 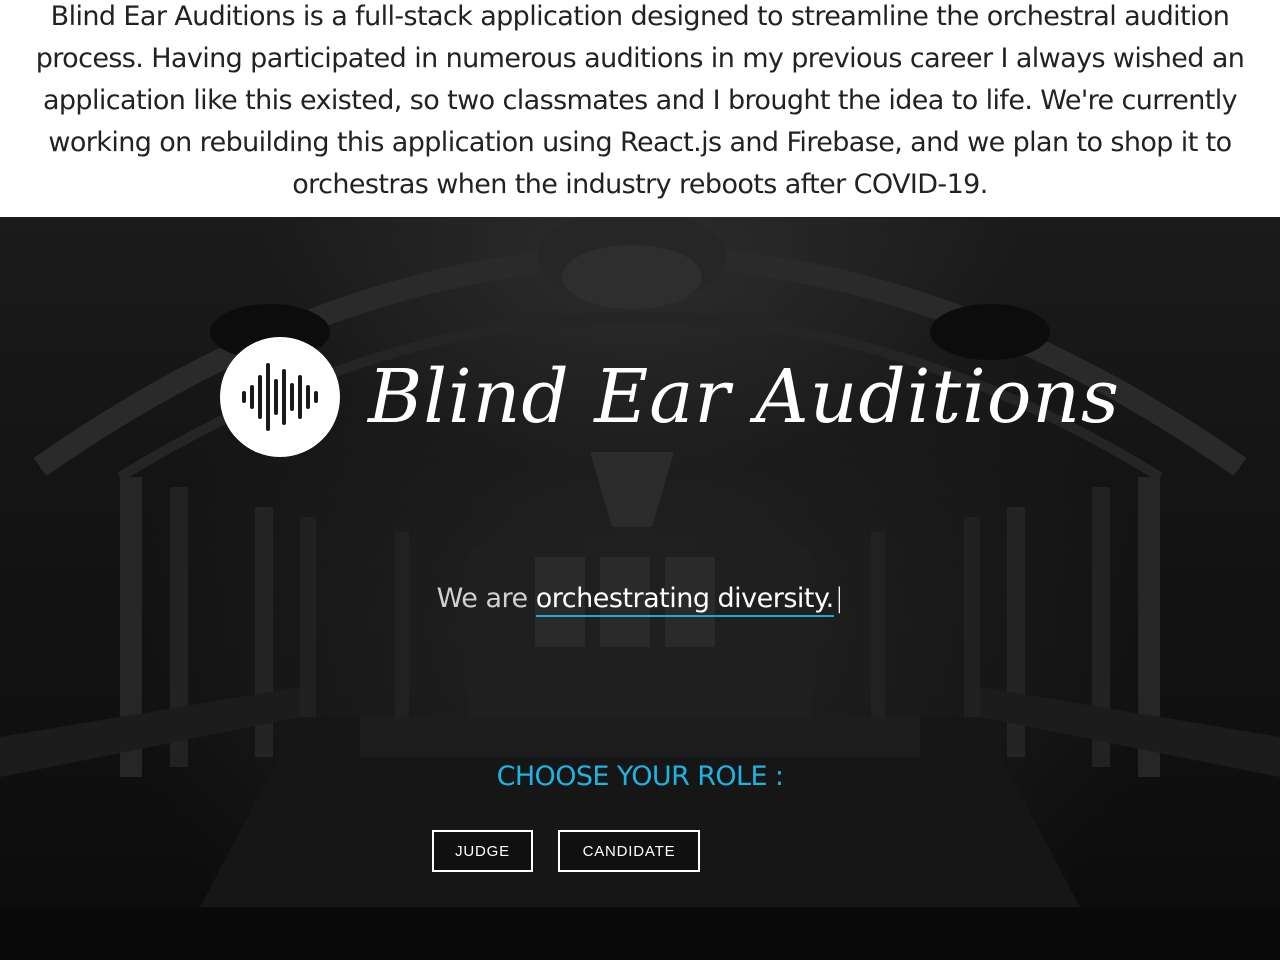 What do you see at coordinates (280, 397) in the screenshot?
I see `soundwave-icon` at bounding box center [280, 397].